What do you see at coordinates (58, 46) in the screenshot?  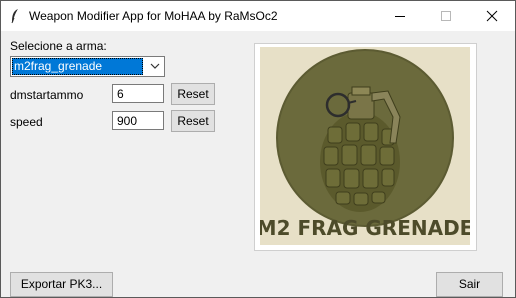 I see `weapon-select-label: Selecione a arma:` at bounding box center [58, 46].